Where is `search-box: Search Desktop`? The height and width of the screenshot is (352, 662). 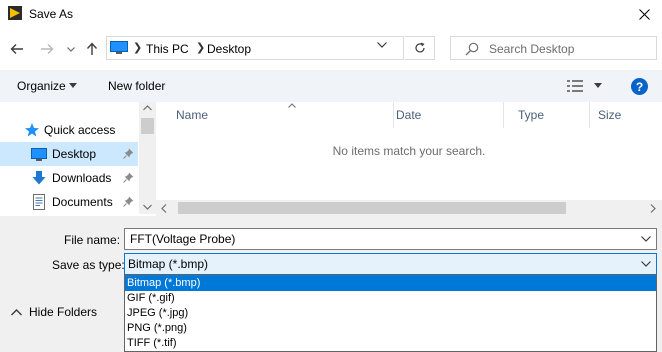
search-box: Search Desktop is located at coordinates (553, 48).